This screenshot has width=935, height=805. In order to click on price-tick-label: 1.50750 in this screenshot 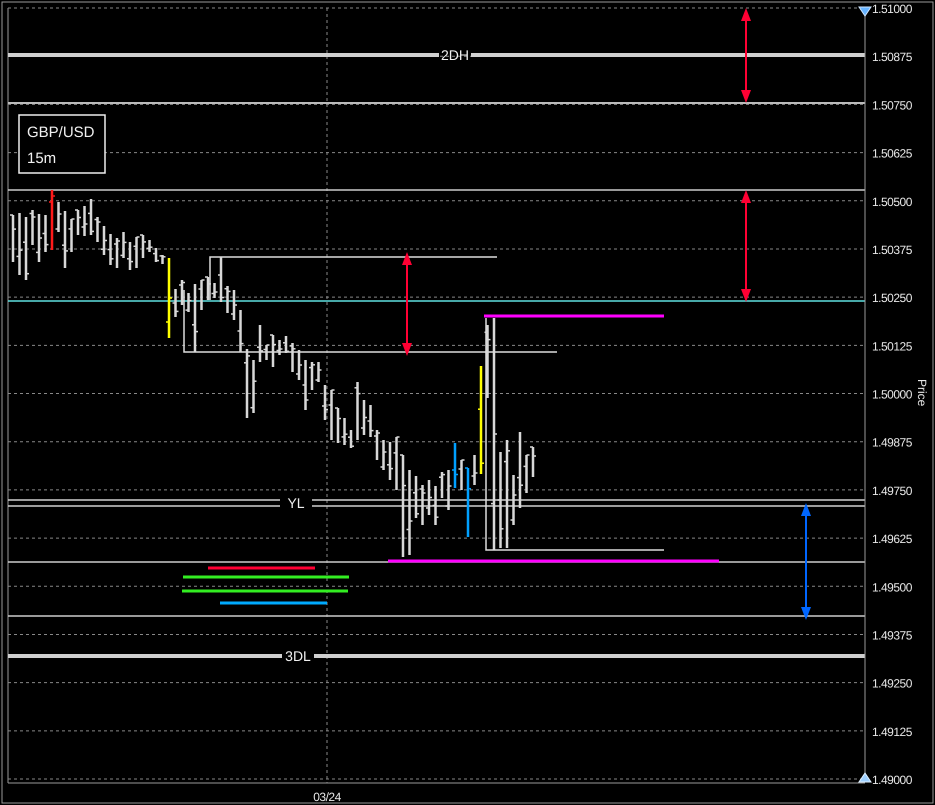, I will do `click(892, 105)`.